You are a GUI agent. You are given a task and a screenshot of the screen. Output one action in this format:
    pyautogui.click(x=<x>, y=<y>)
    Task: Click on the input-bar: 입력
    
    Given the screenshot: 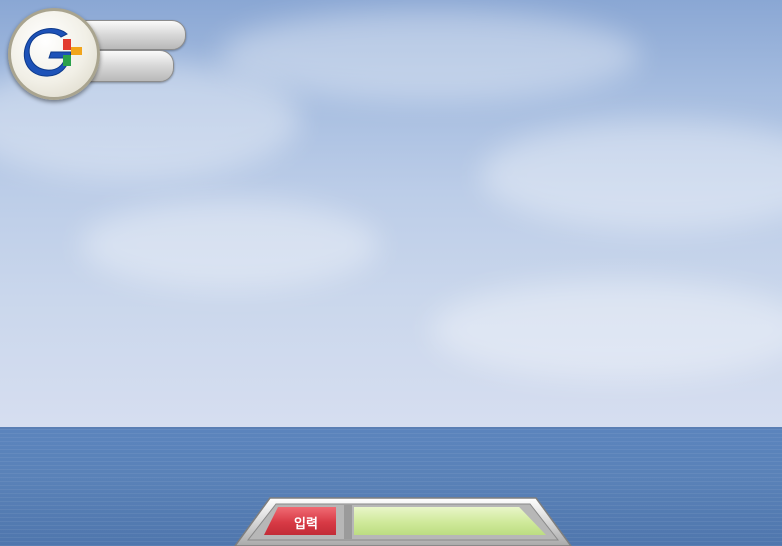 What is the action you would take?
    pyautogui.click(x=403, y=521)
    